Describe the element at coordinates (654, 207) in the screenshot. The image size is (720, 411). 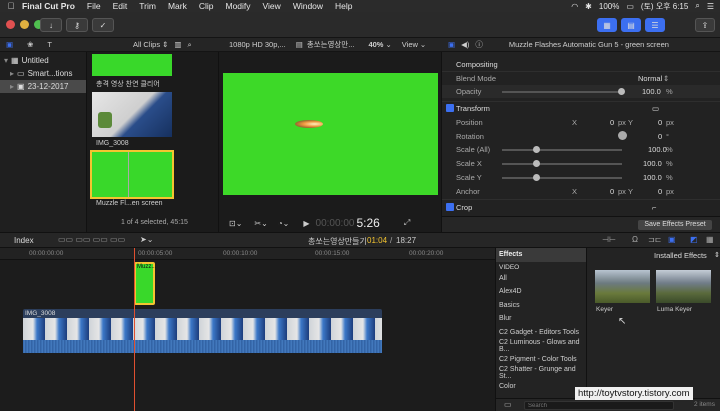
I see `crop-overlay-icon: ⌐` at that location.